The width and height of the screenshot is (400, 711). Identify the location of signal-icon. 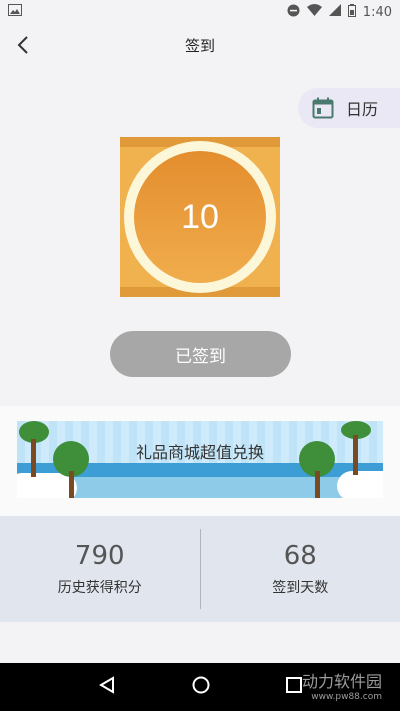
(334, 12).